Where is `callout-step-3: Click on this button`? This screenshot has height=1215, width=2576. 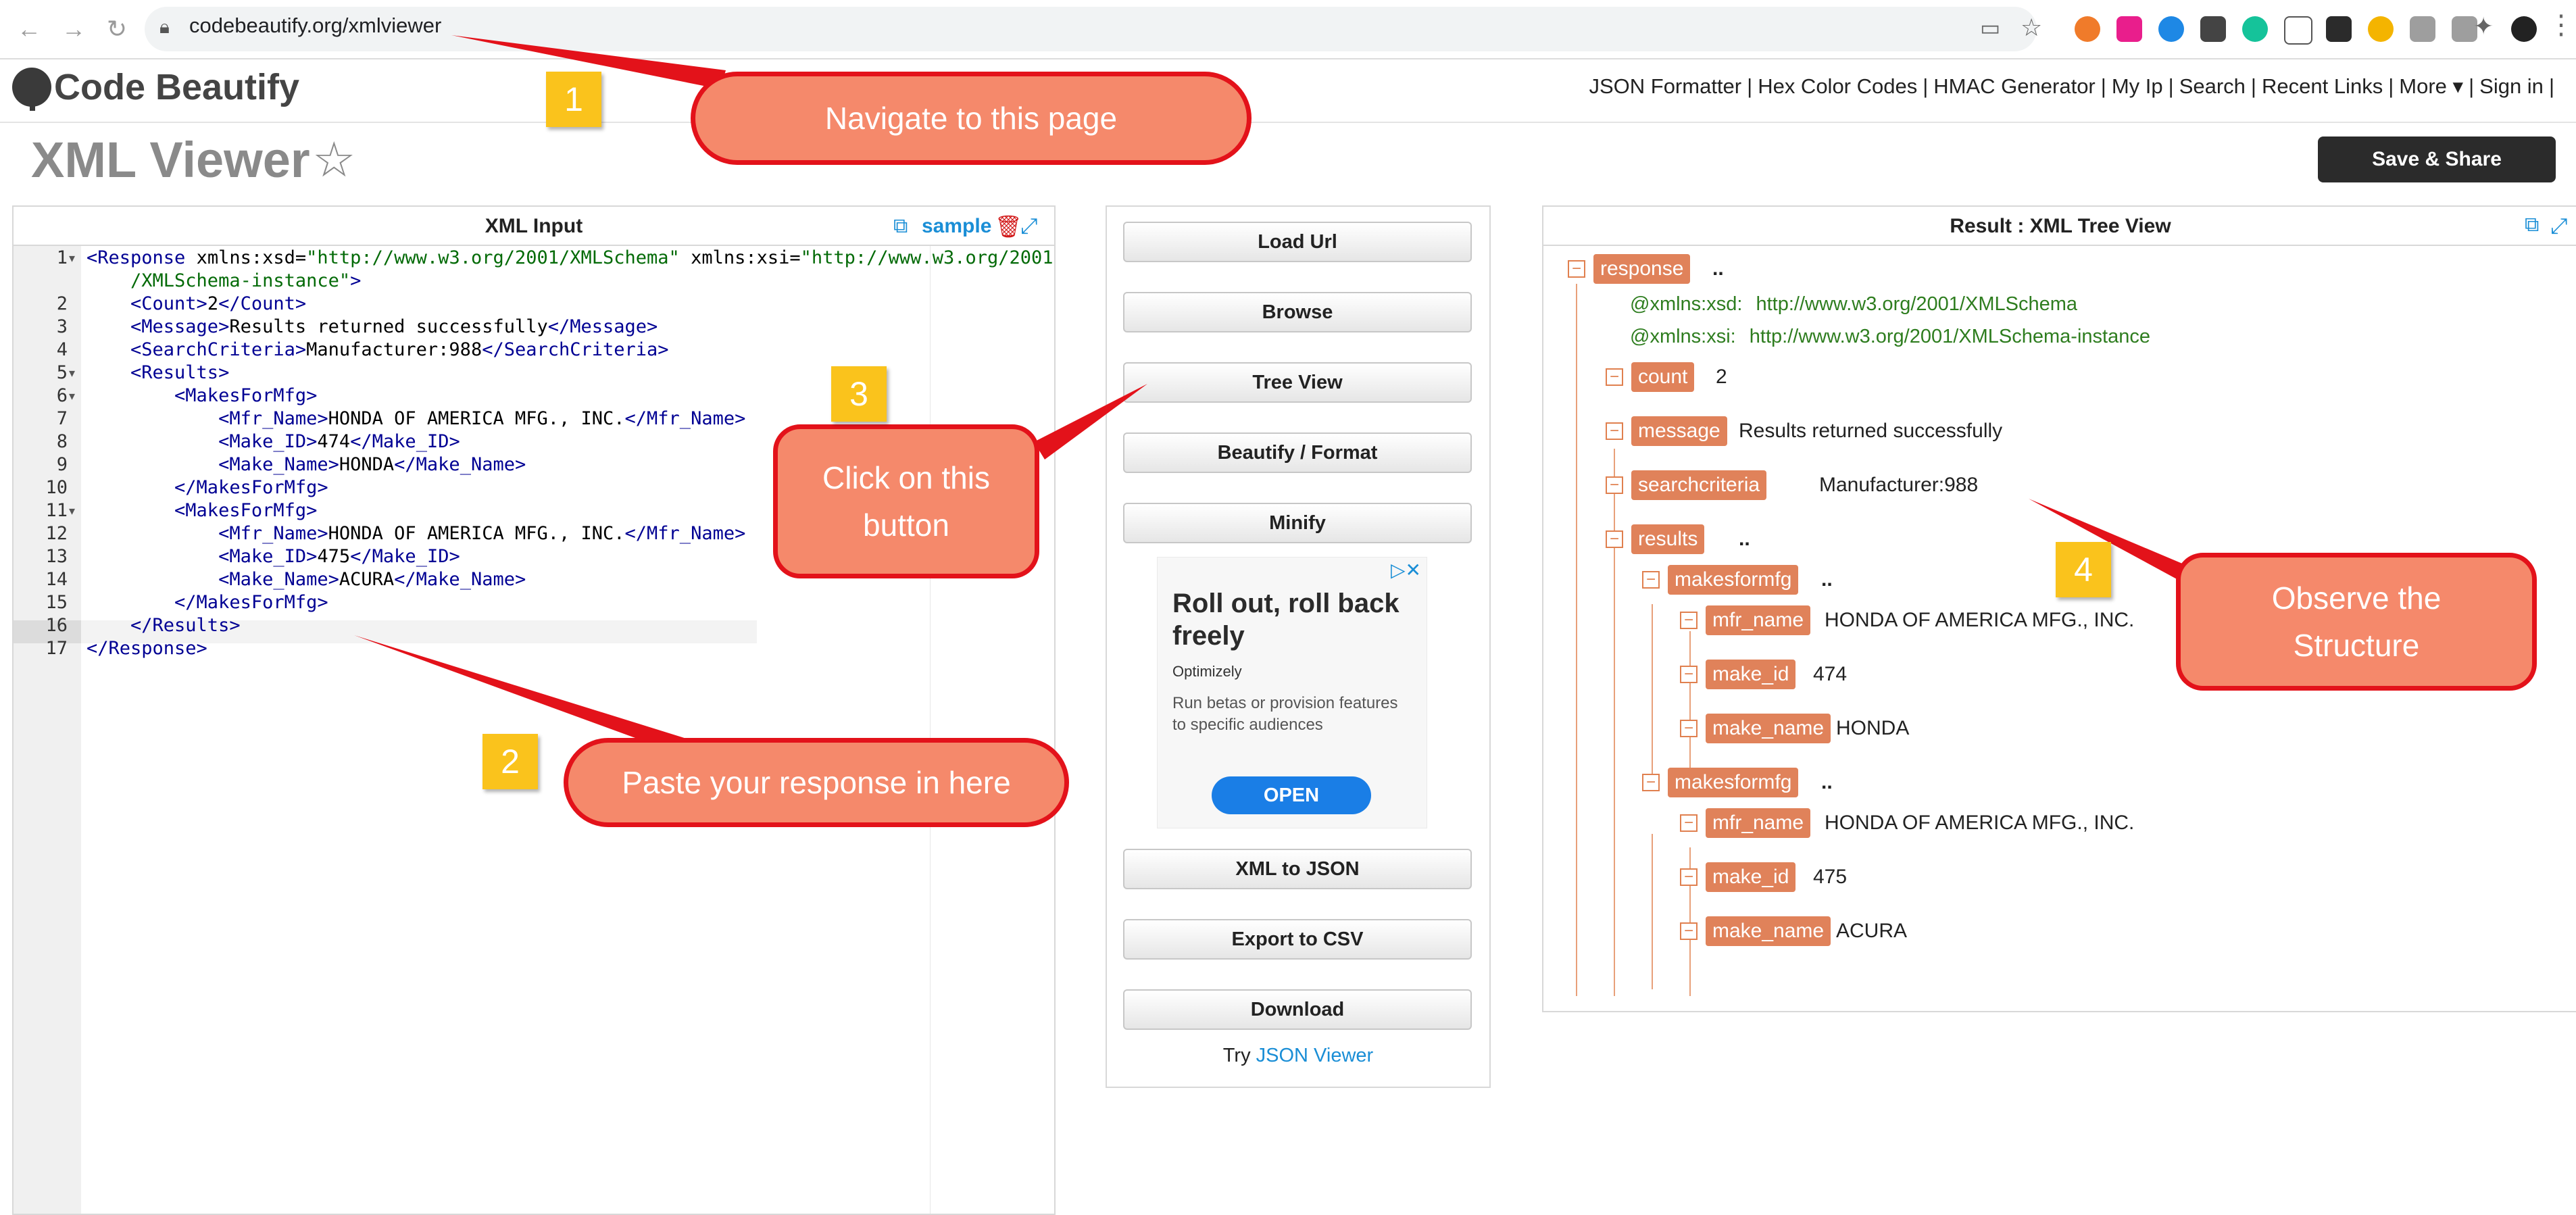 callout-step-3: Click on this button is located at coordinates (906, 501).